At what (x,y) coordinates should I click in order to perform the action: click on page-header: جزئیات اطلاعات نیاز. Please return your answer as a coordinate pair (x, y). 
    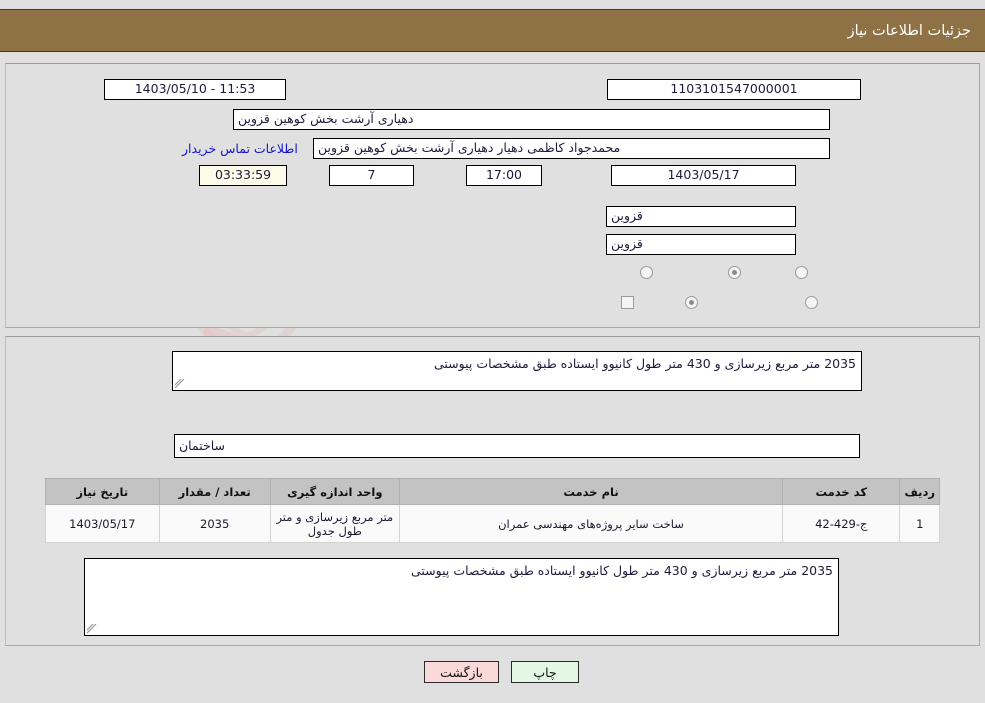
    Looking at the image, I should click on (492, 30).